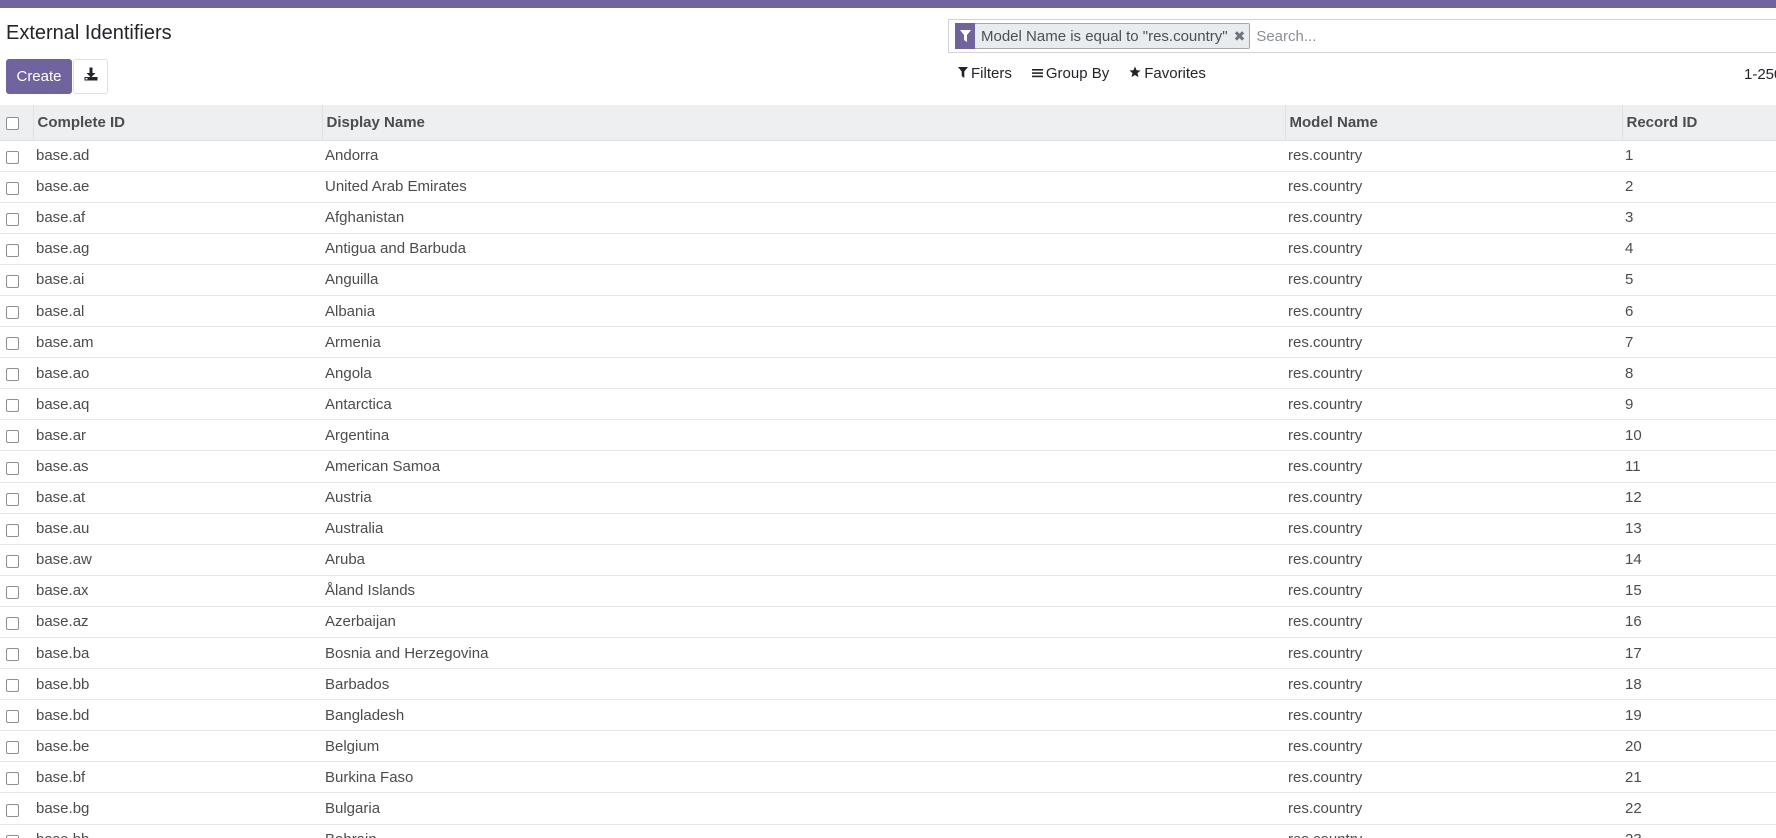 The image size is (1776, 838). What do you see at coordinates (1699, 653) in the screenshot?
I see `cell-record-id: 17` at bounding box center [1699, 653].